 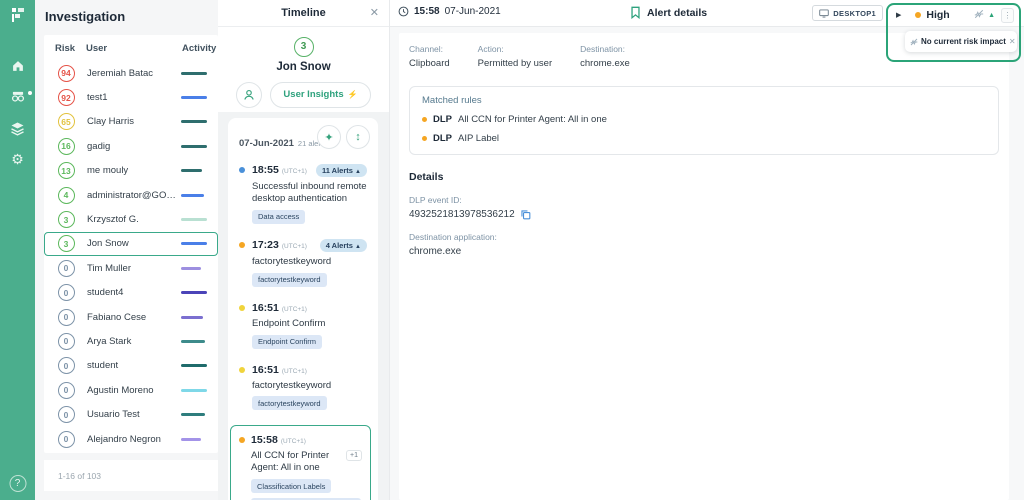 What do you see at coordinates (424, 138) in the screenshot?
I see `rule-severity-dot` at bounding box center [424, 138].